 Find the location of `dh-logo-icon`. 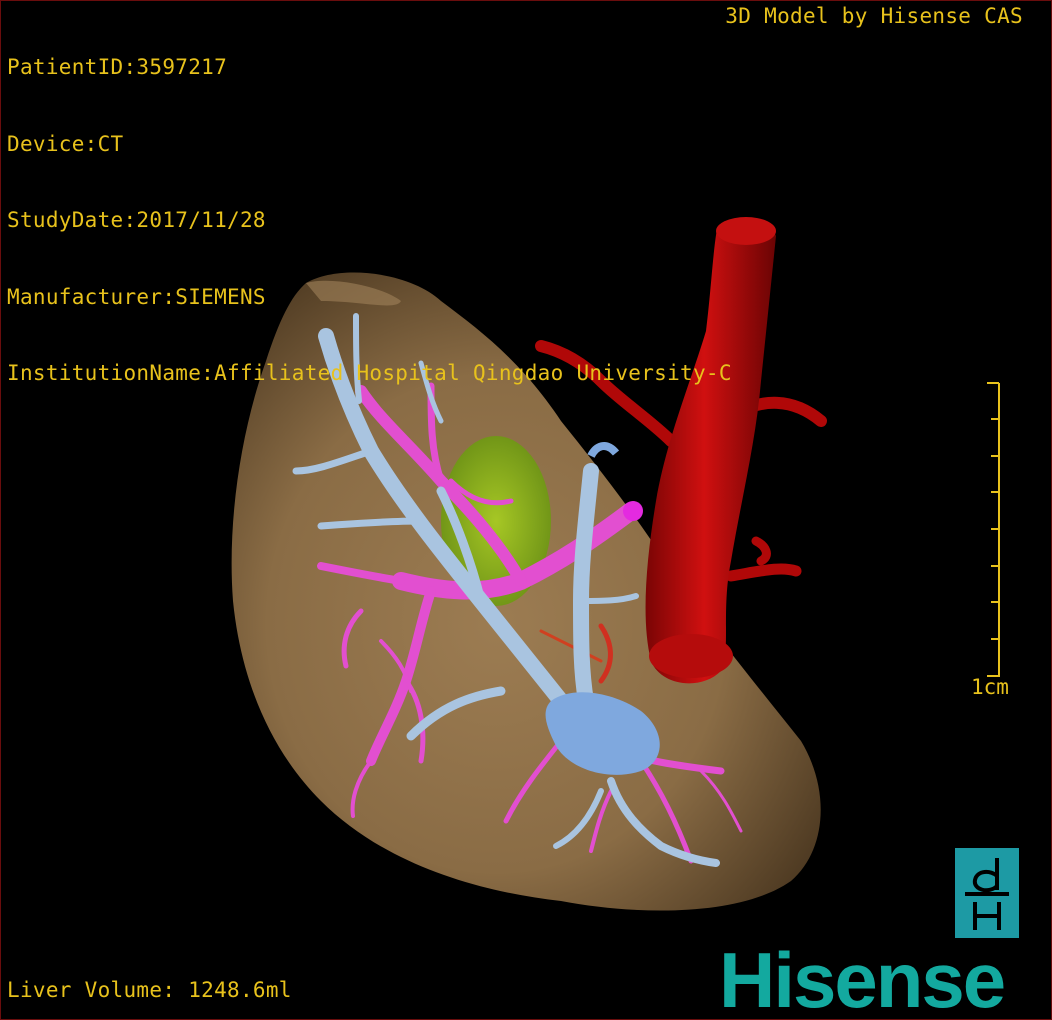

dh-logo-icon is located at coordinates (987, 893).